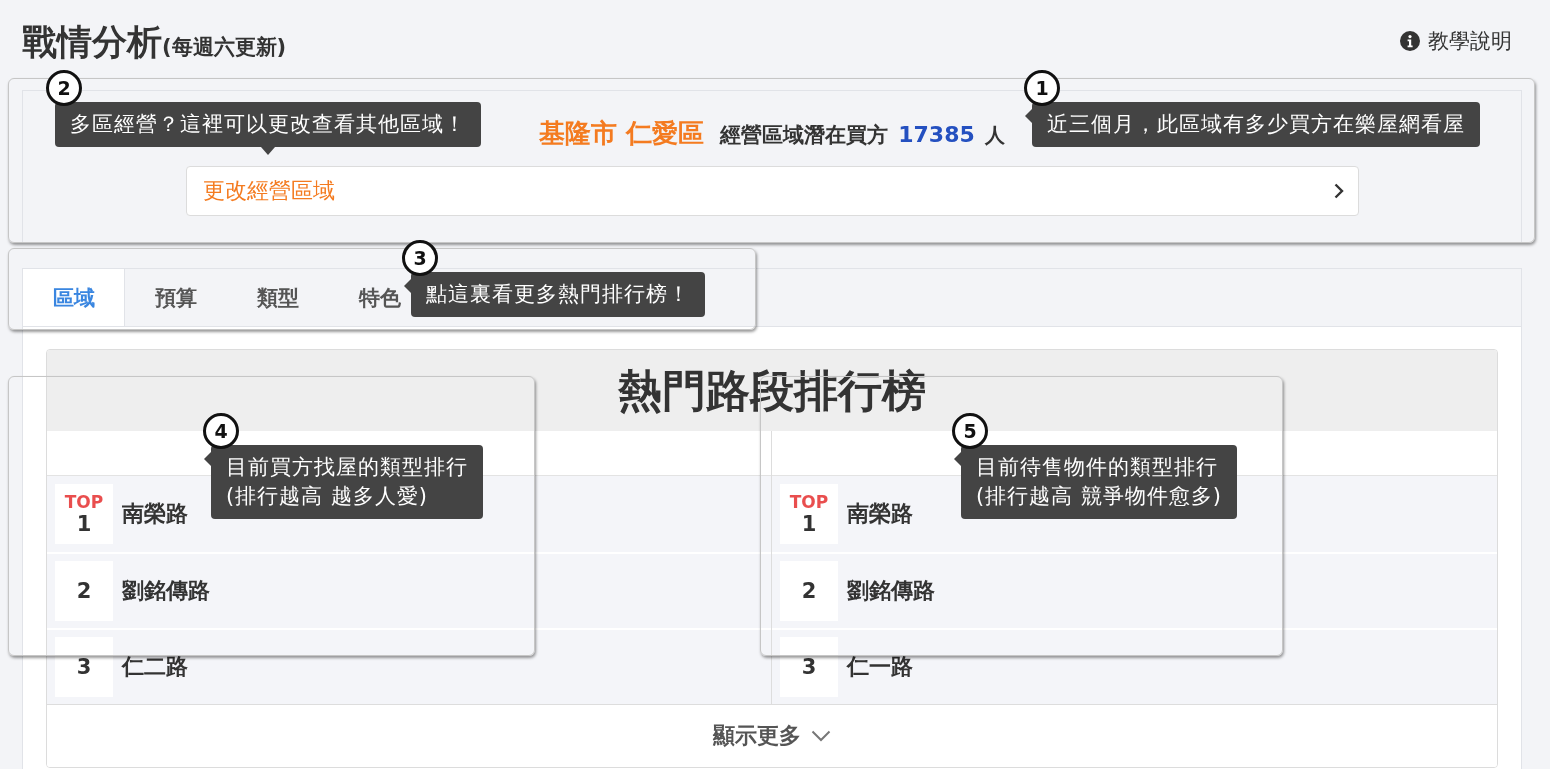 The image size is (1550, 769). I want to click on tooltip: 多區經營？這裡可以更改查看其他區域！, so click(268, 128).